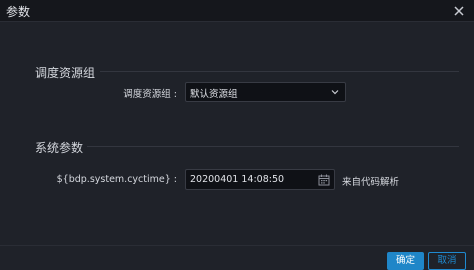 The image size is (474, 270). Describe the element at coordinates (335, 92) in the screenshot. I see `chevron-down-icon` at that location.